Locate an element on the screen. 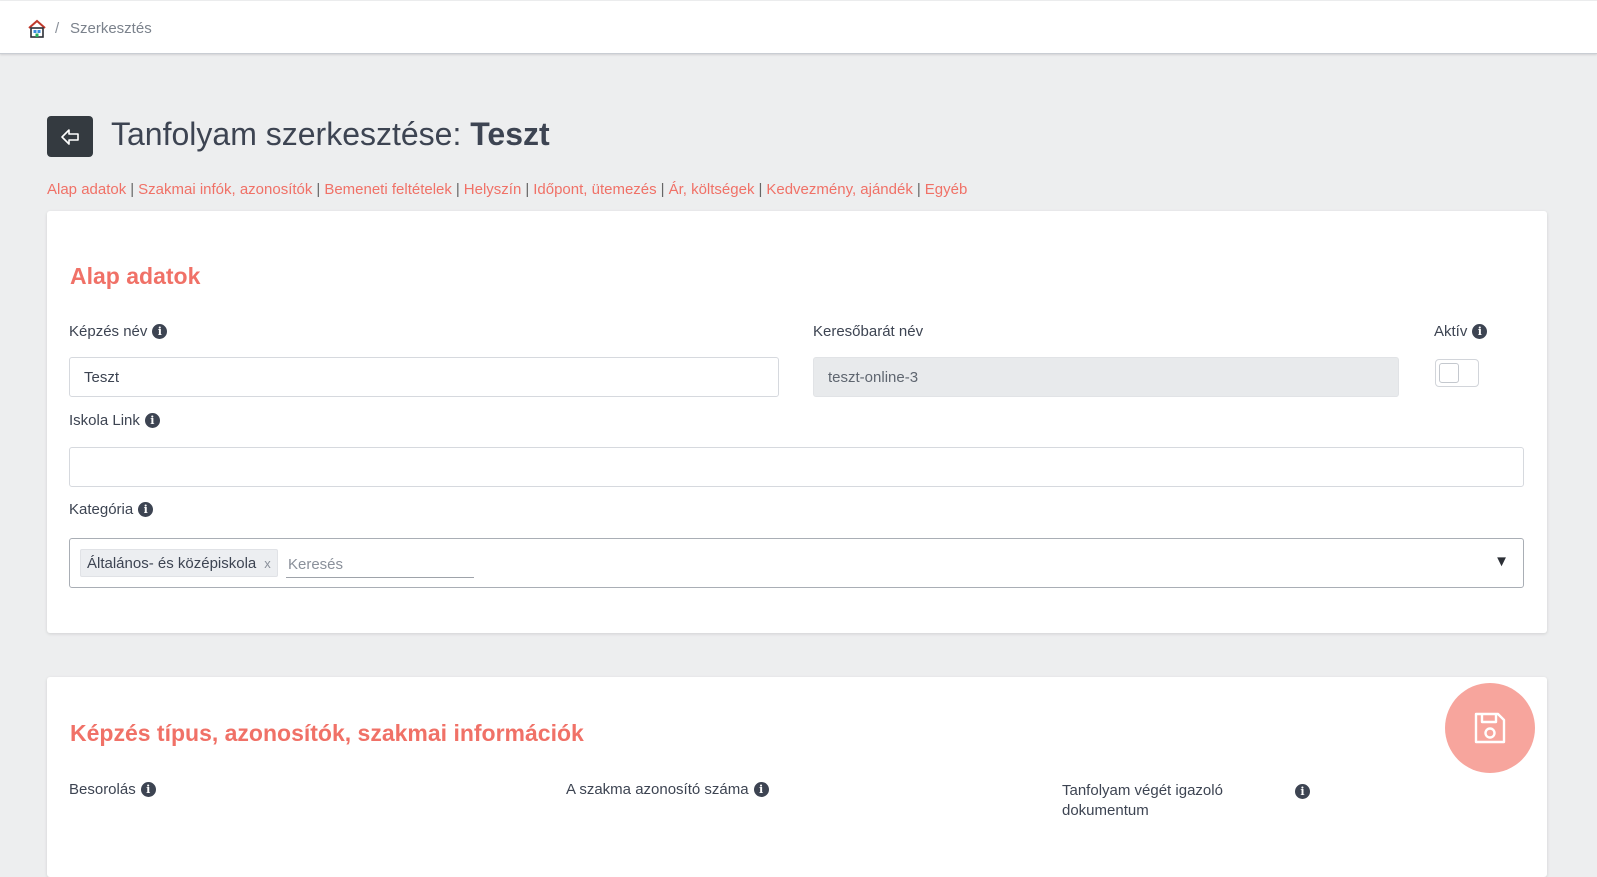  nav-link-kedvezmeny: Kedvezmény, ajándék is located at coordinates (839, 189).